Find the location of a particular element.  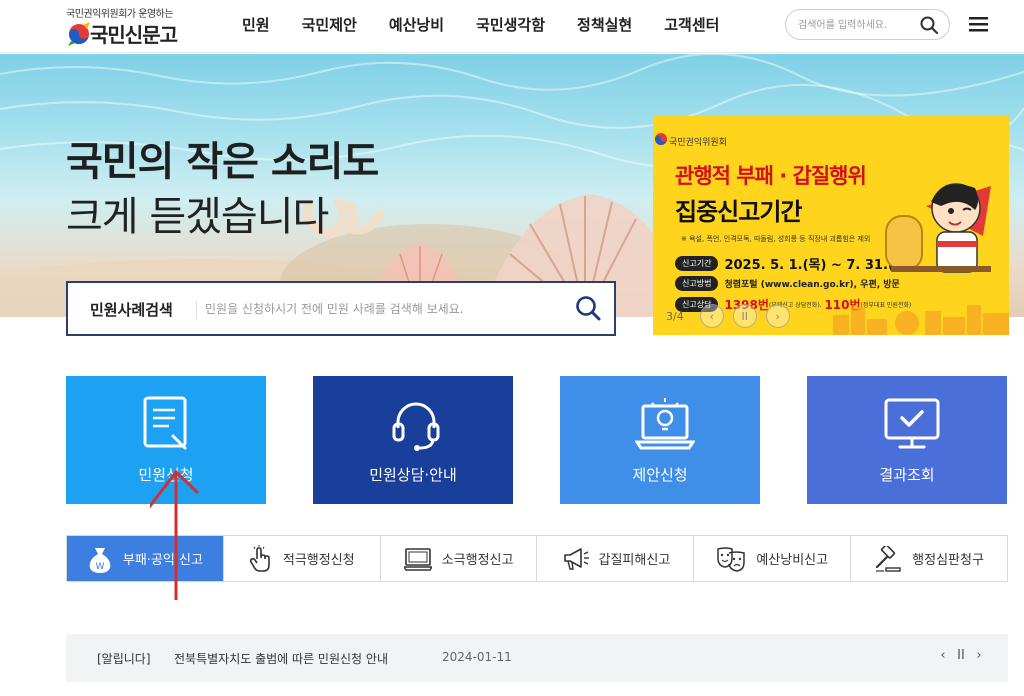

period-tag: 신고기간 is located at coordinates (697, 263).